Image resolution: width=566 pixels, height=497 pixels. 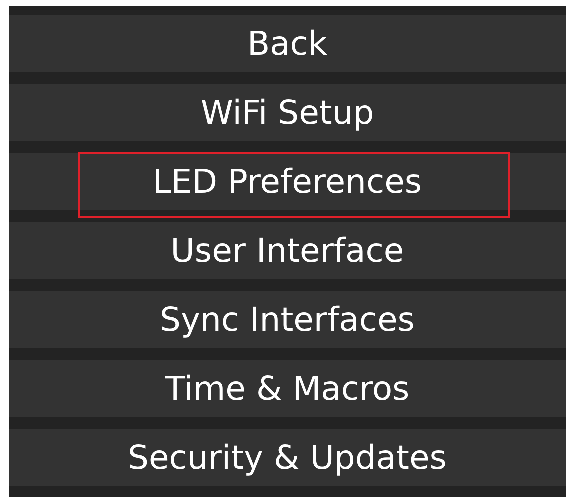 What do you see at coordinates (287, 457) in the screenshot?
I see `menu-item: Security & Updates` at bounding box center [287, 457].